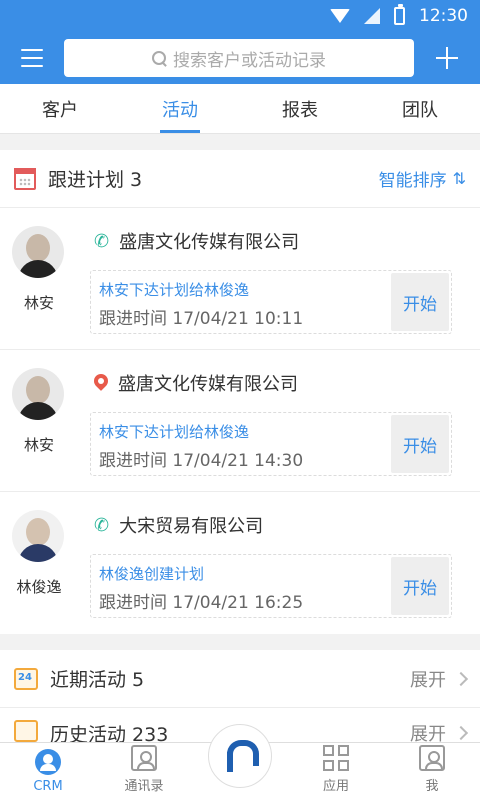 The height and width of the screenshot is (800, 480). What do you see at coordinates (240, 16) in the screenshot?
I see `status-bar: 12:30` at bounding box center [240, 16].